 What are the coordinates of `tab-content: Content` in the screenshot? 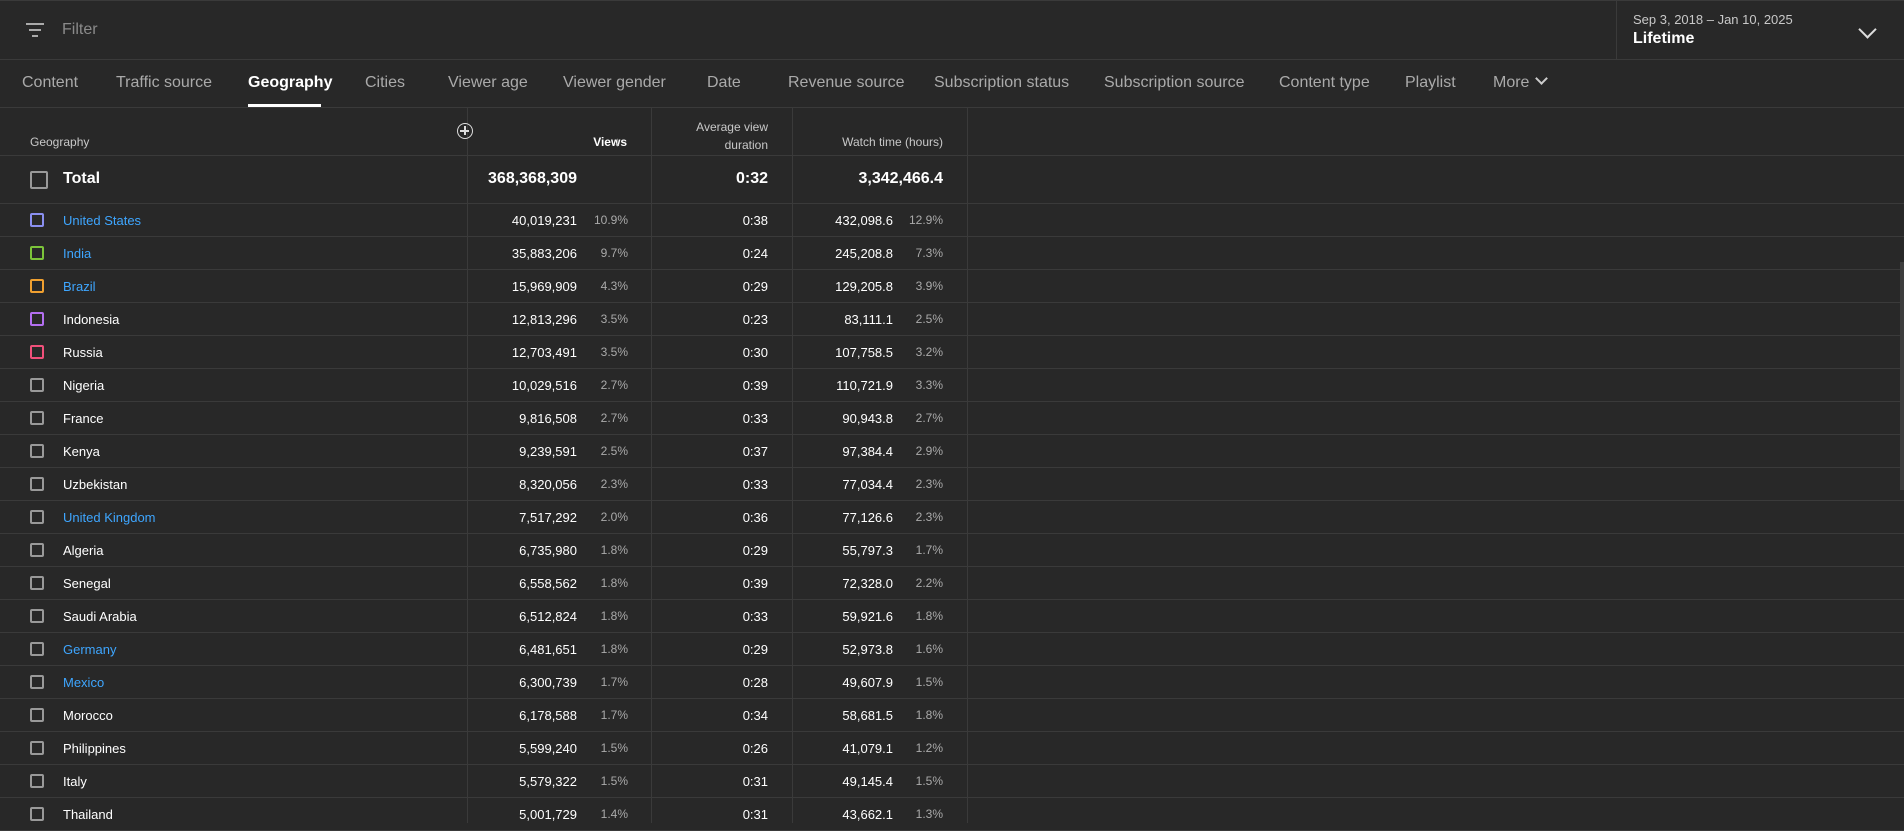 It's located at (50, 83).